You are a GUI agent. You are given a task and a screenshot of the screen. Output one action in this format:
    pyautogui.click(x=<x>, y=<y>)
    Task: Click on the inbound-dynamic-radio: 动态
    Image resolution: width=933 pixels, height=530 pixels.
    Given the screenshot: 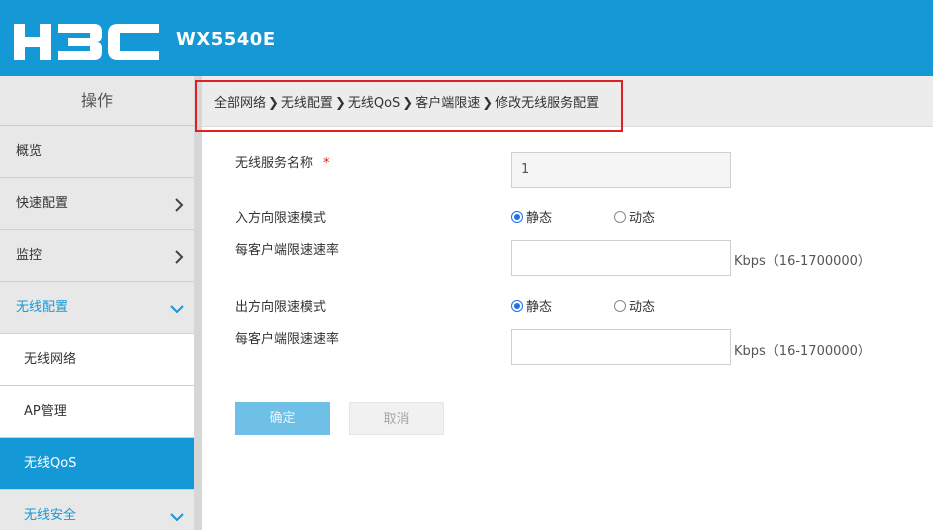 What is the action you would take?
    pyautogui.click(x=634, y=216)
    